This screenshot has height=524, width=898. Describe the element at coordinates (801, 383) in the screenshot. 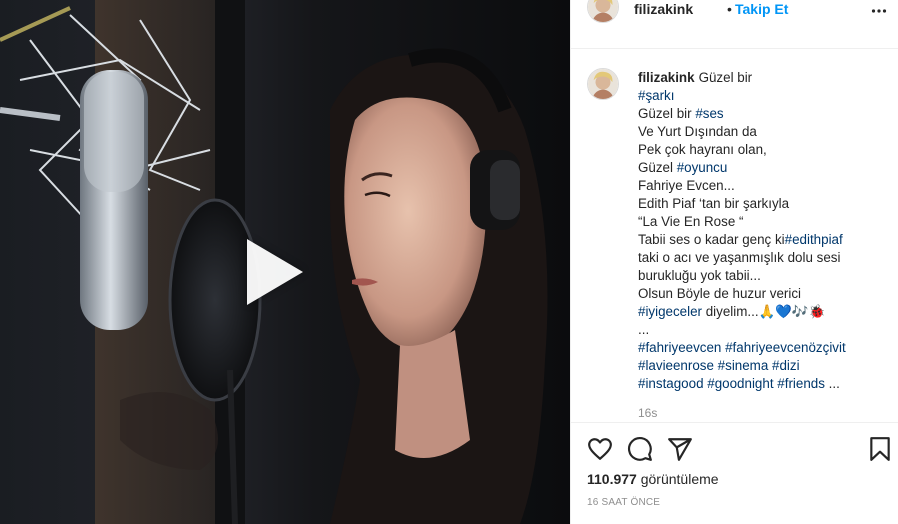

I see `hashtag-link: #friends` at that location.